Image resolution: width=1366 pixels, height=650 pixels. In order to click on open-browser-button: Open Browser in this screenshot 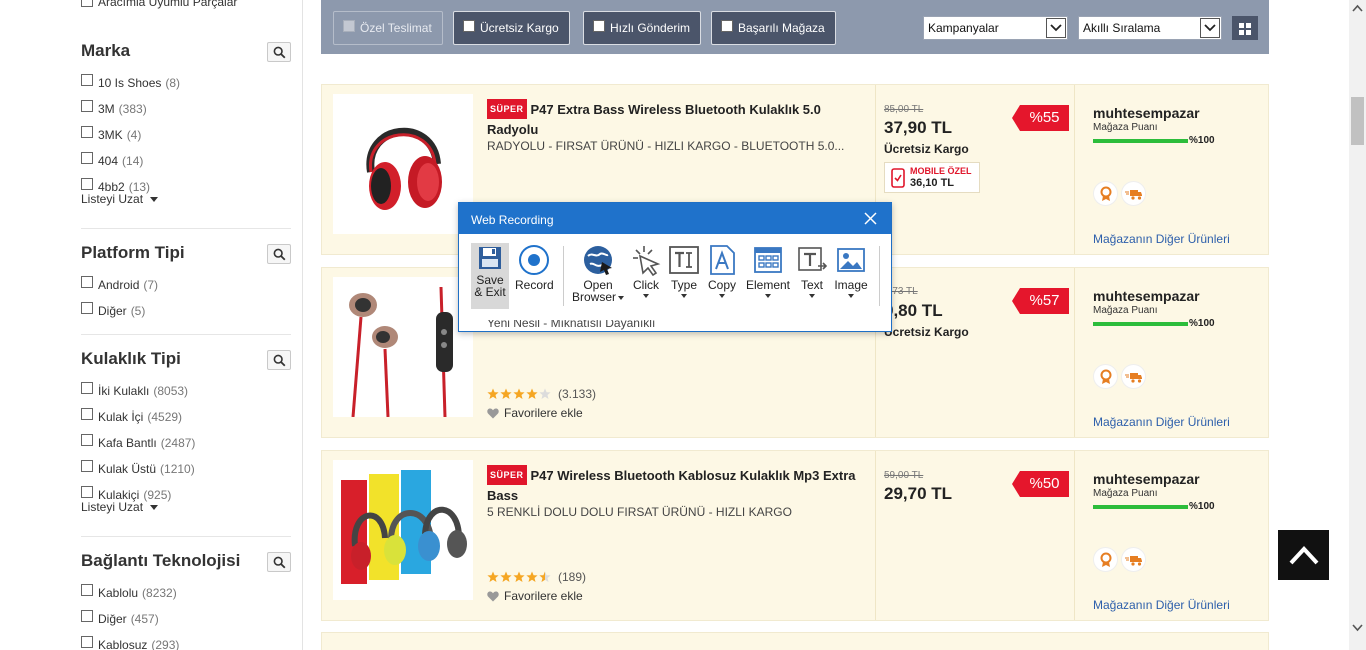, I will do `click(598, 273)`.